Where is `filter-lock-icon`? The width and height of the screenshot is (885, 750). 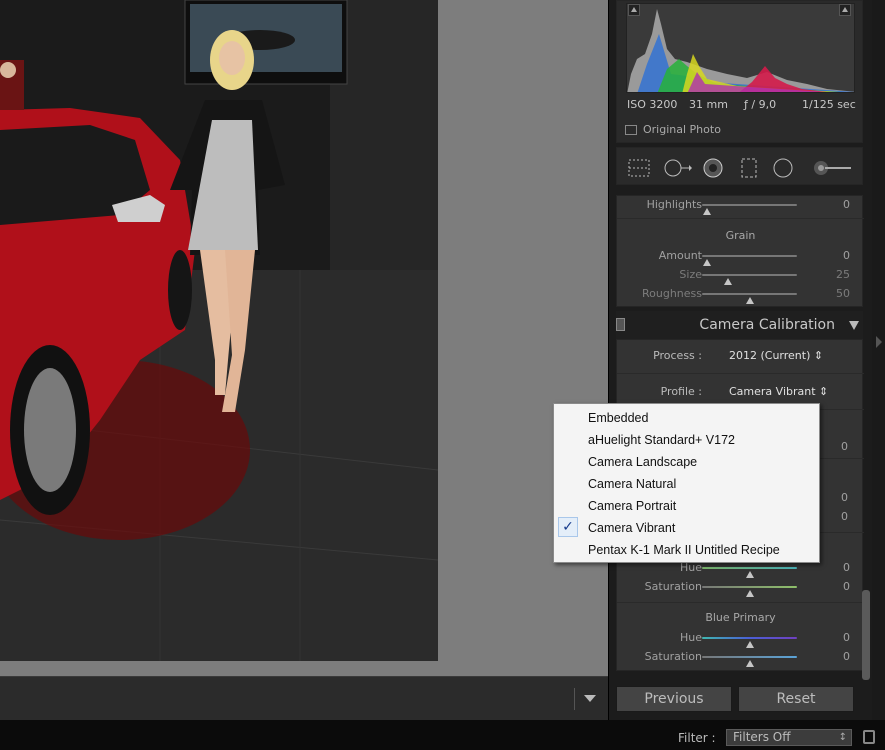 filter-lock-icon is located at coordinates (869, 737).